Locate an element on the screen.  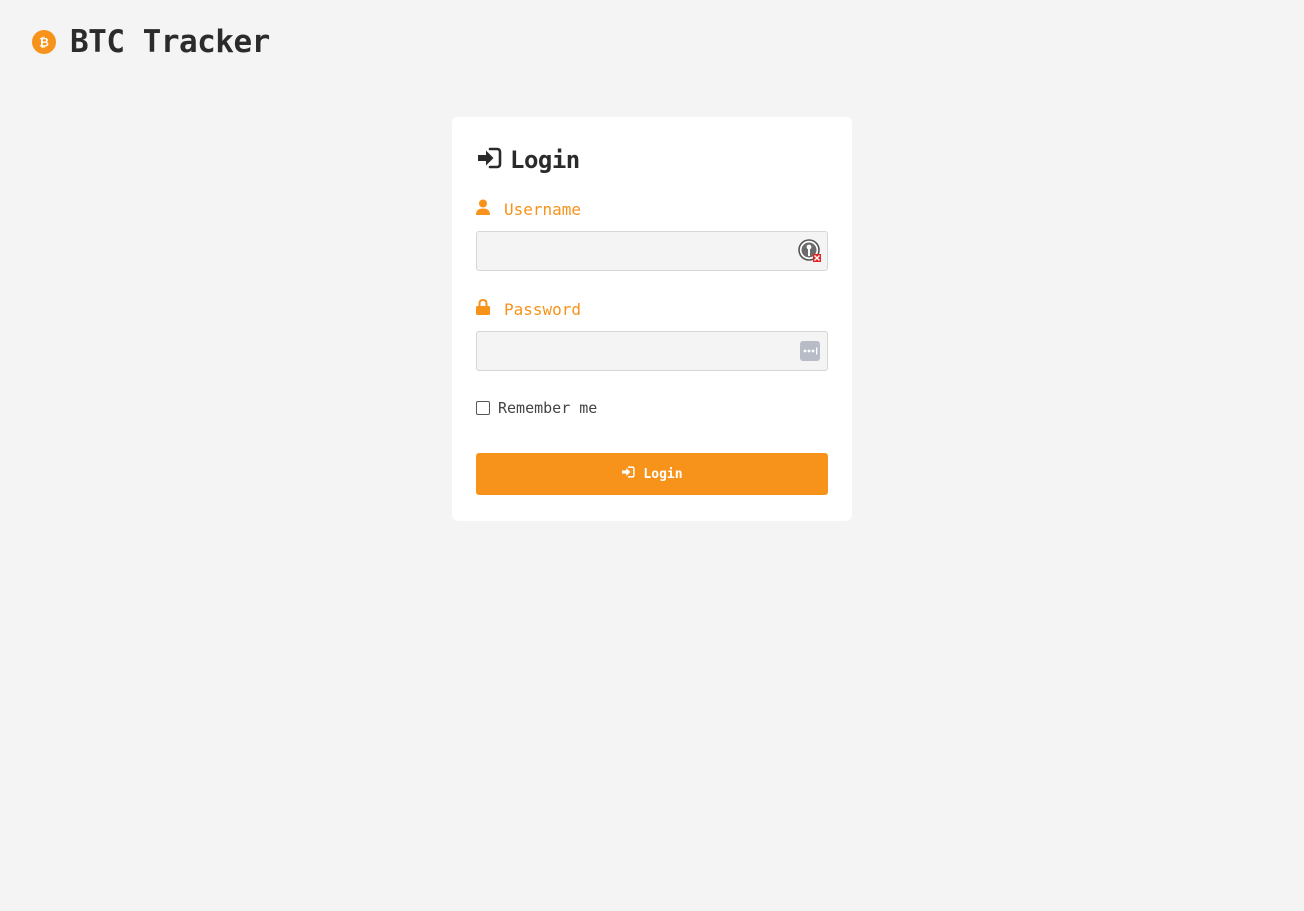
password-input is located at coordinates (652, 351).